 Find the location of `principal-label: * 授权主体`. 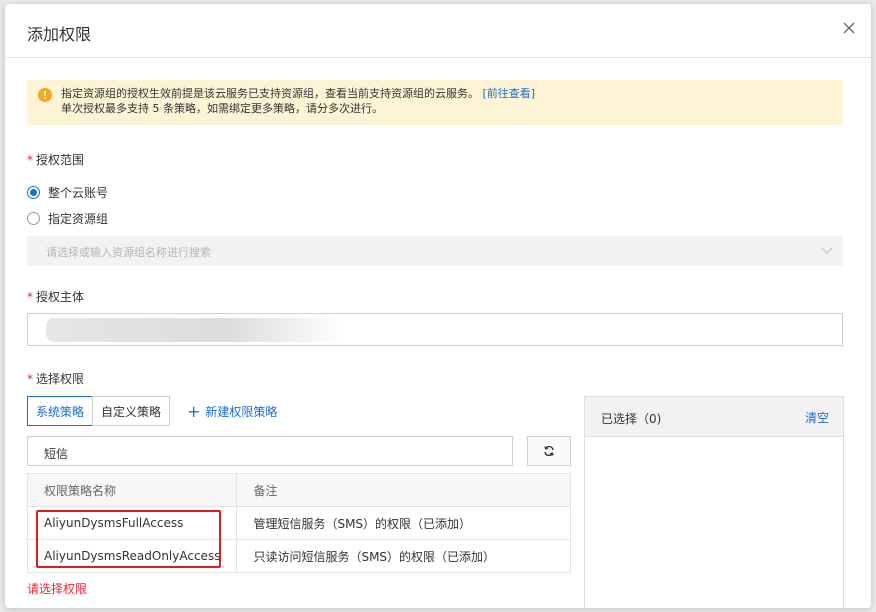

principal-label: * 授权主体 is located at coordinates (55, 296).